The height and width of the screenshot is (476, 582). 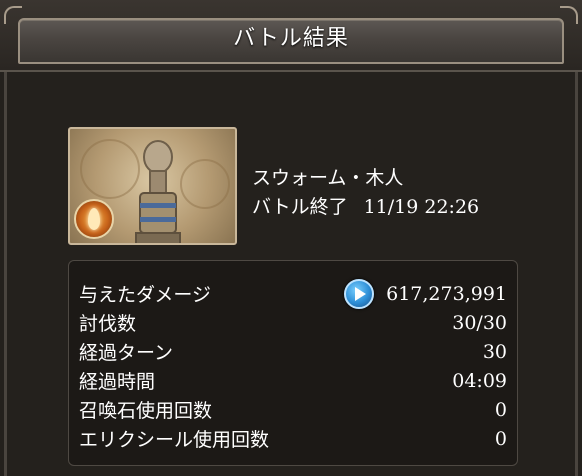 I want to click on page-title: バトル結果, so click(x=291, y=38).